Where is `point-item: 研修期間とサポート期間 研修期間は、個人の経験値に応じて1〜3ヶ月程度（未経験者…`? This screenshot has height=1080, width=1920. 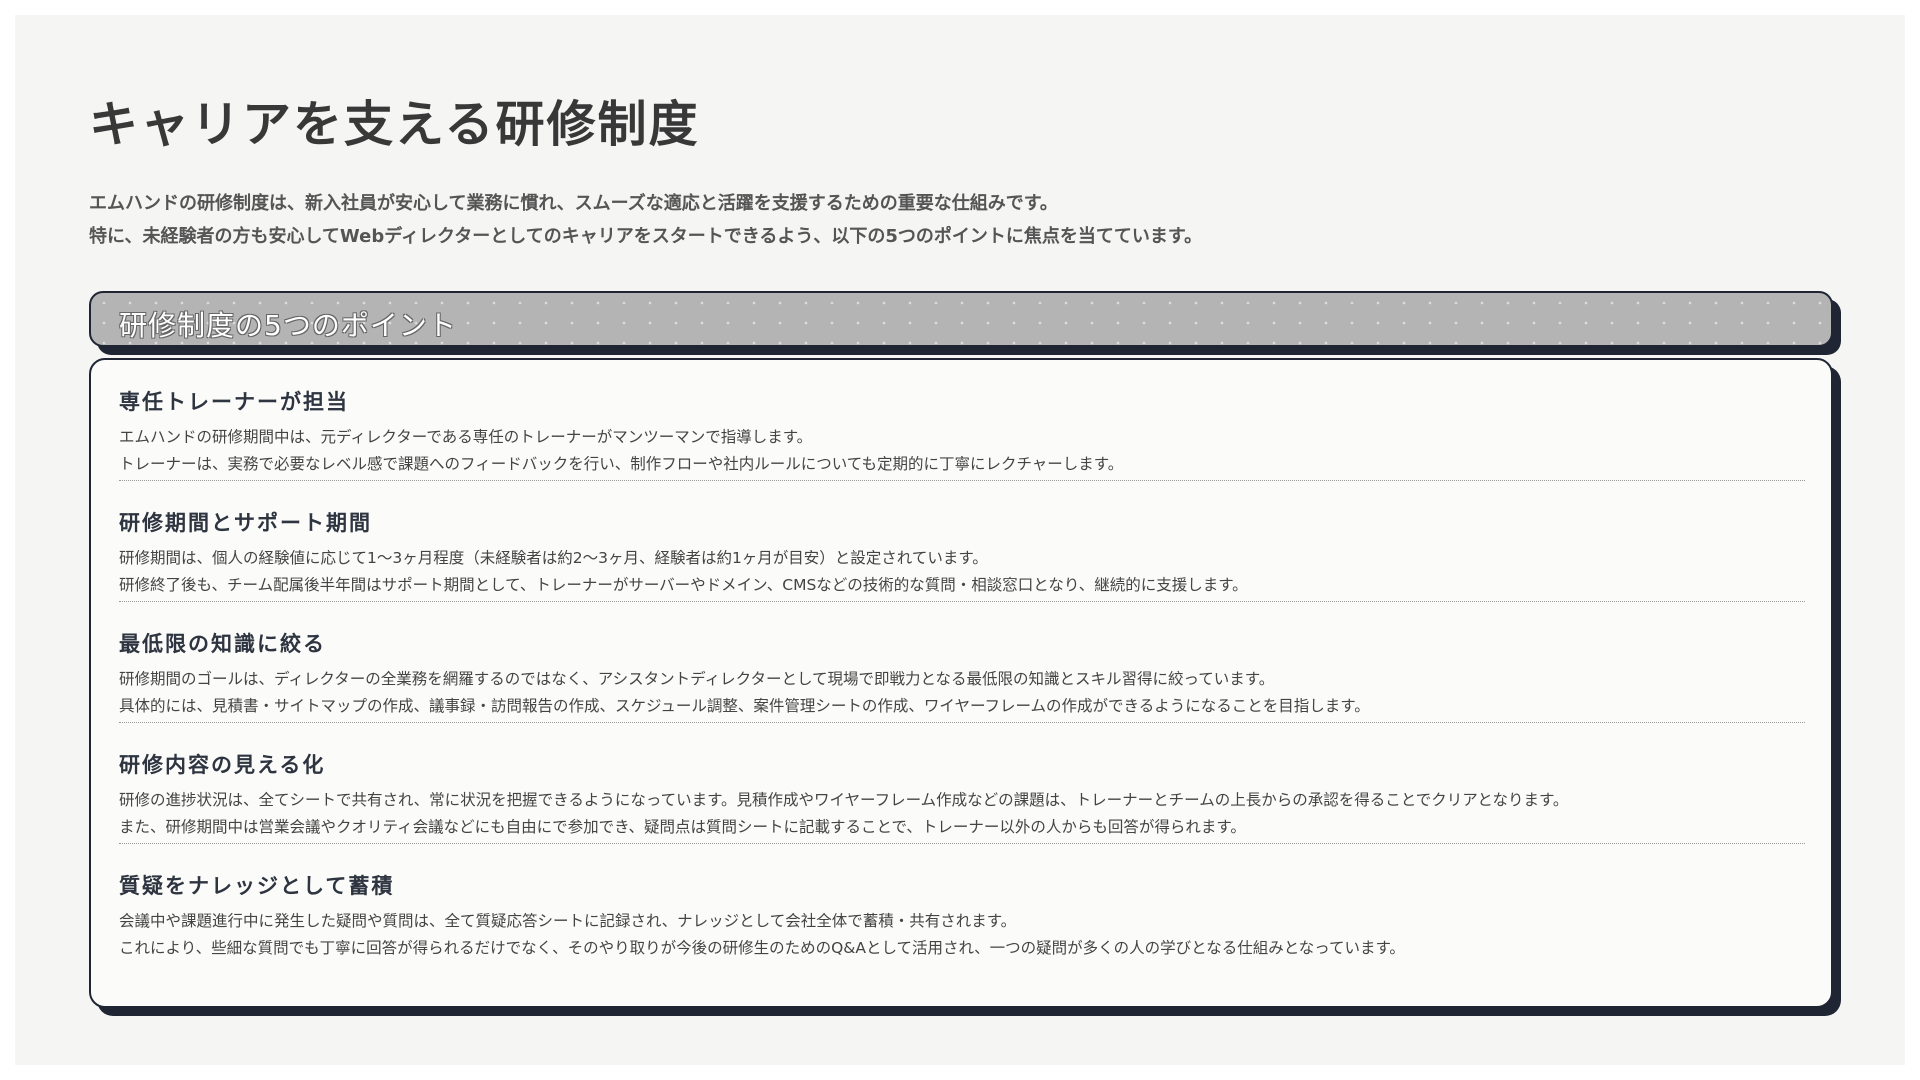
point-item: 研修期間とサポート期間 研修期間は、個人の経験値に応じて1〜3ヶ月程度（未経験者… is located at coordinates (962, 541).